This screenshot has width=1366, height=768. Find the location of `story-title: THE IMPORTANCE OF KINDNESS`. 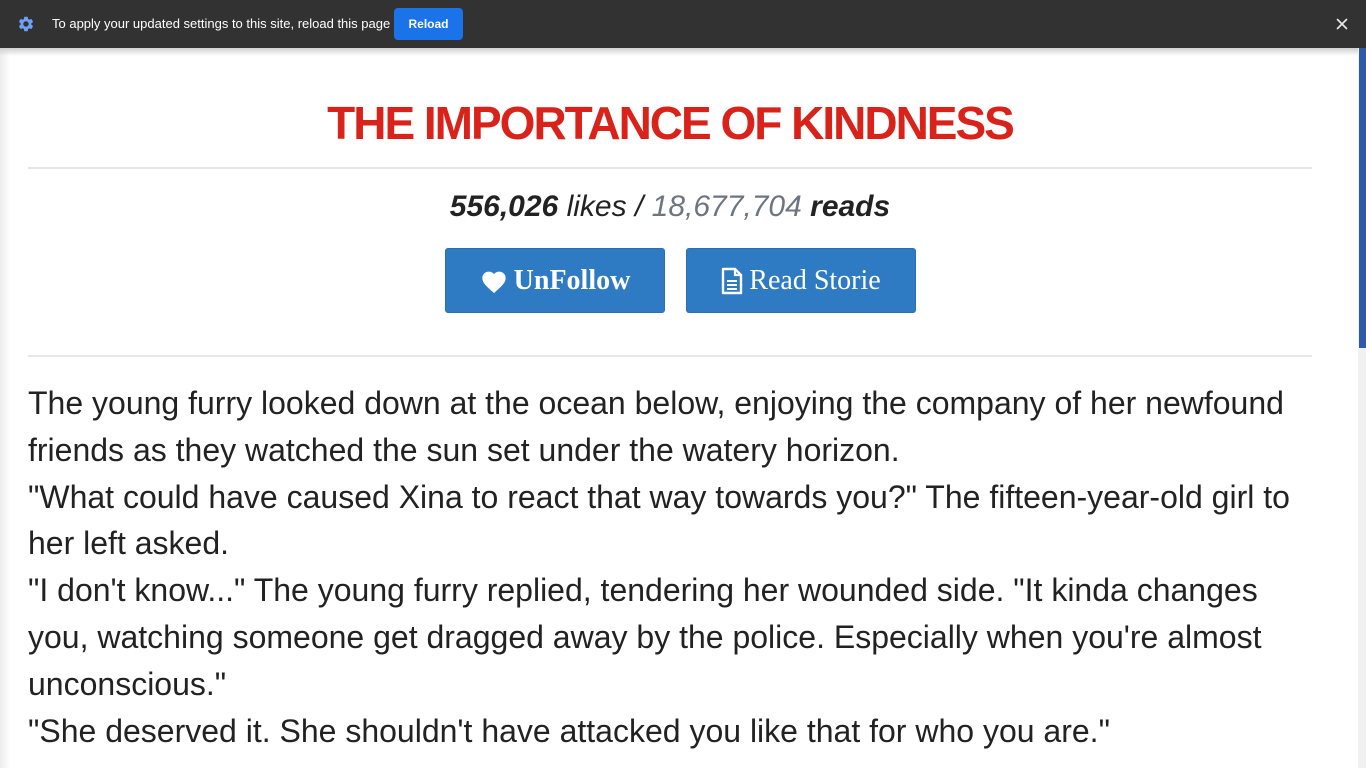

story-title: THE IMPORTANCE OF KINDNESS is located at coordinates (671, 123).